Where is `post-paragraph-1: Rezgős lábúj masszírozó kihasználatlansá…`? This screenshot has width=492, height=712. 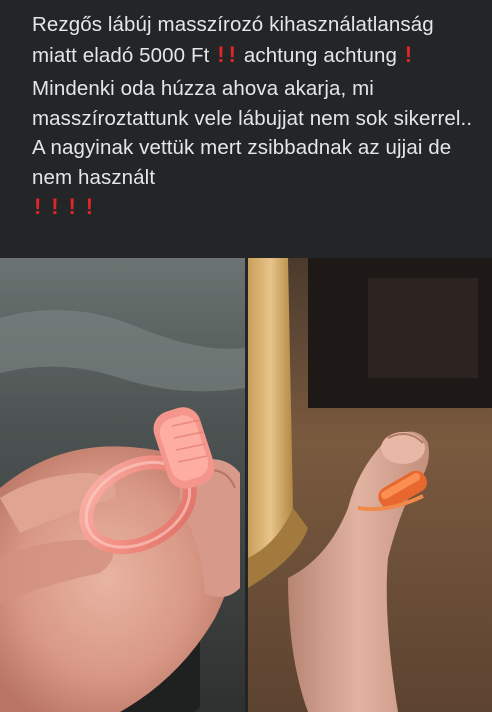
post-paragraph-1: Rezgős lábúj masszírozó kihasználatlansá… is located at coordinates (257, 40).